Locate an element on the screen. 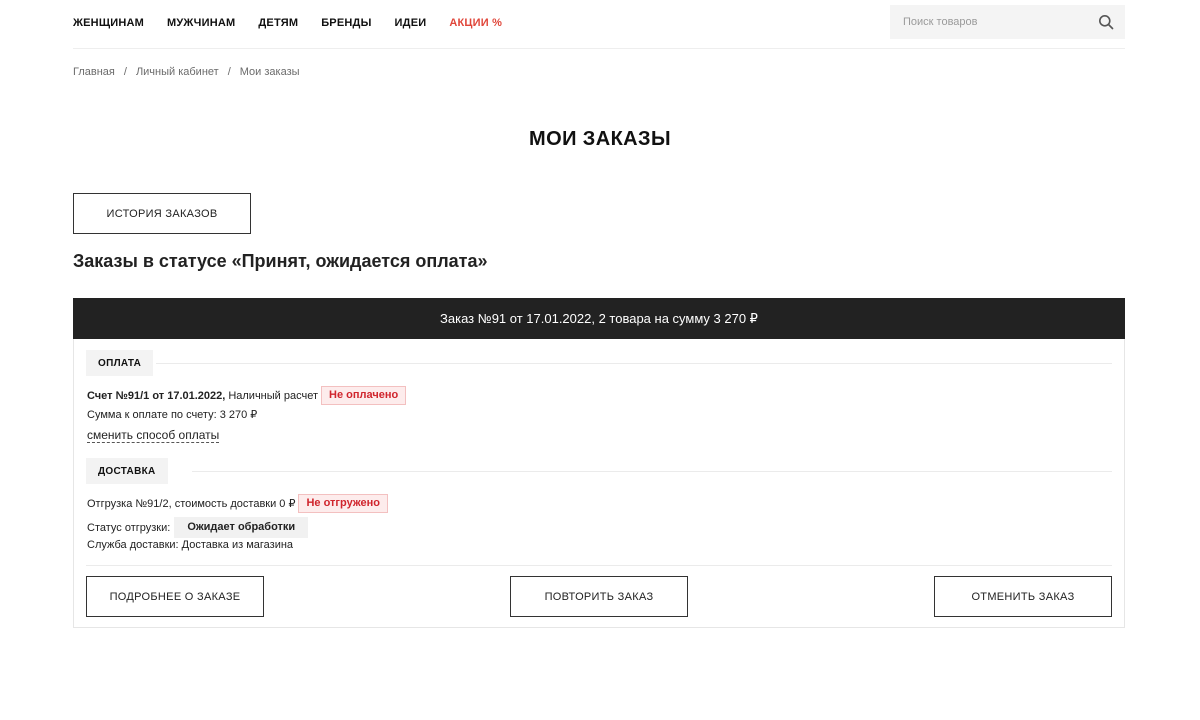 This screenshot has width=1200, height=720. nav-item-kids: ДЕТЯМ is located at coordinates (278, 23).